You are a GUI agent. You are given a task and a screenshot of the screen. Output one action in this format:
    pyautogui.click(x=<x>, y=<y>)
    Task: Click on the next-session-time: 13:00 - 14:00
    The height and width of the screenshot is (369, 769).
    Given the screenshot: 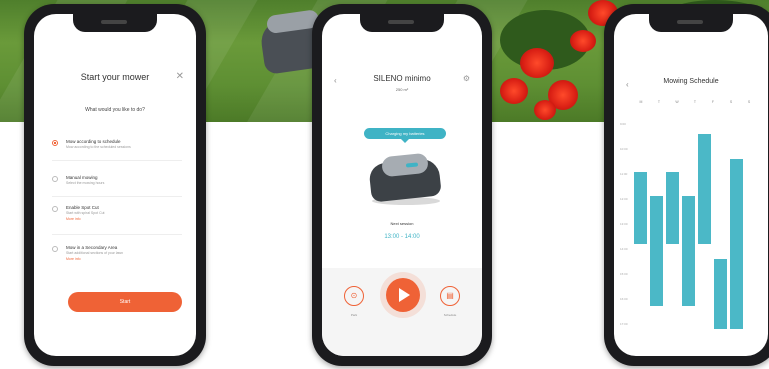 What is the action you would take?
    pyautogui.click(x=402, y=237)
    